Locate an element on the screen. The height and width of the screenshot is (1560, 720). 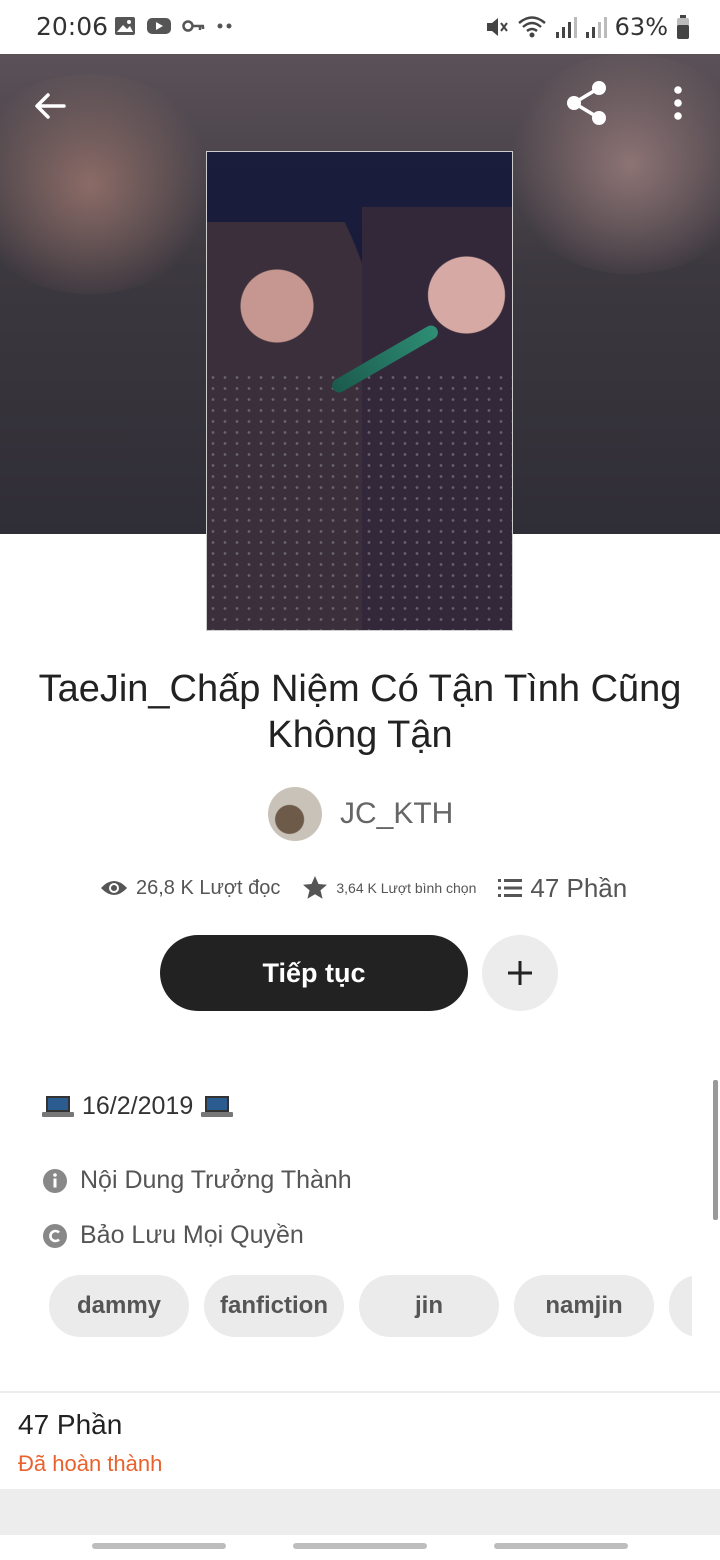
gallery-icon is located at coordinates (125, 26).